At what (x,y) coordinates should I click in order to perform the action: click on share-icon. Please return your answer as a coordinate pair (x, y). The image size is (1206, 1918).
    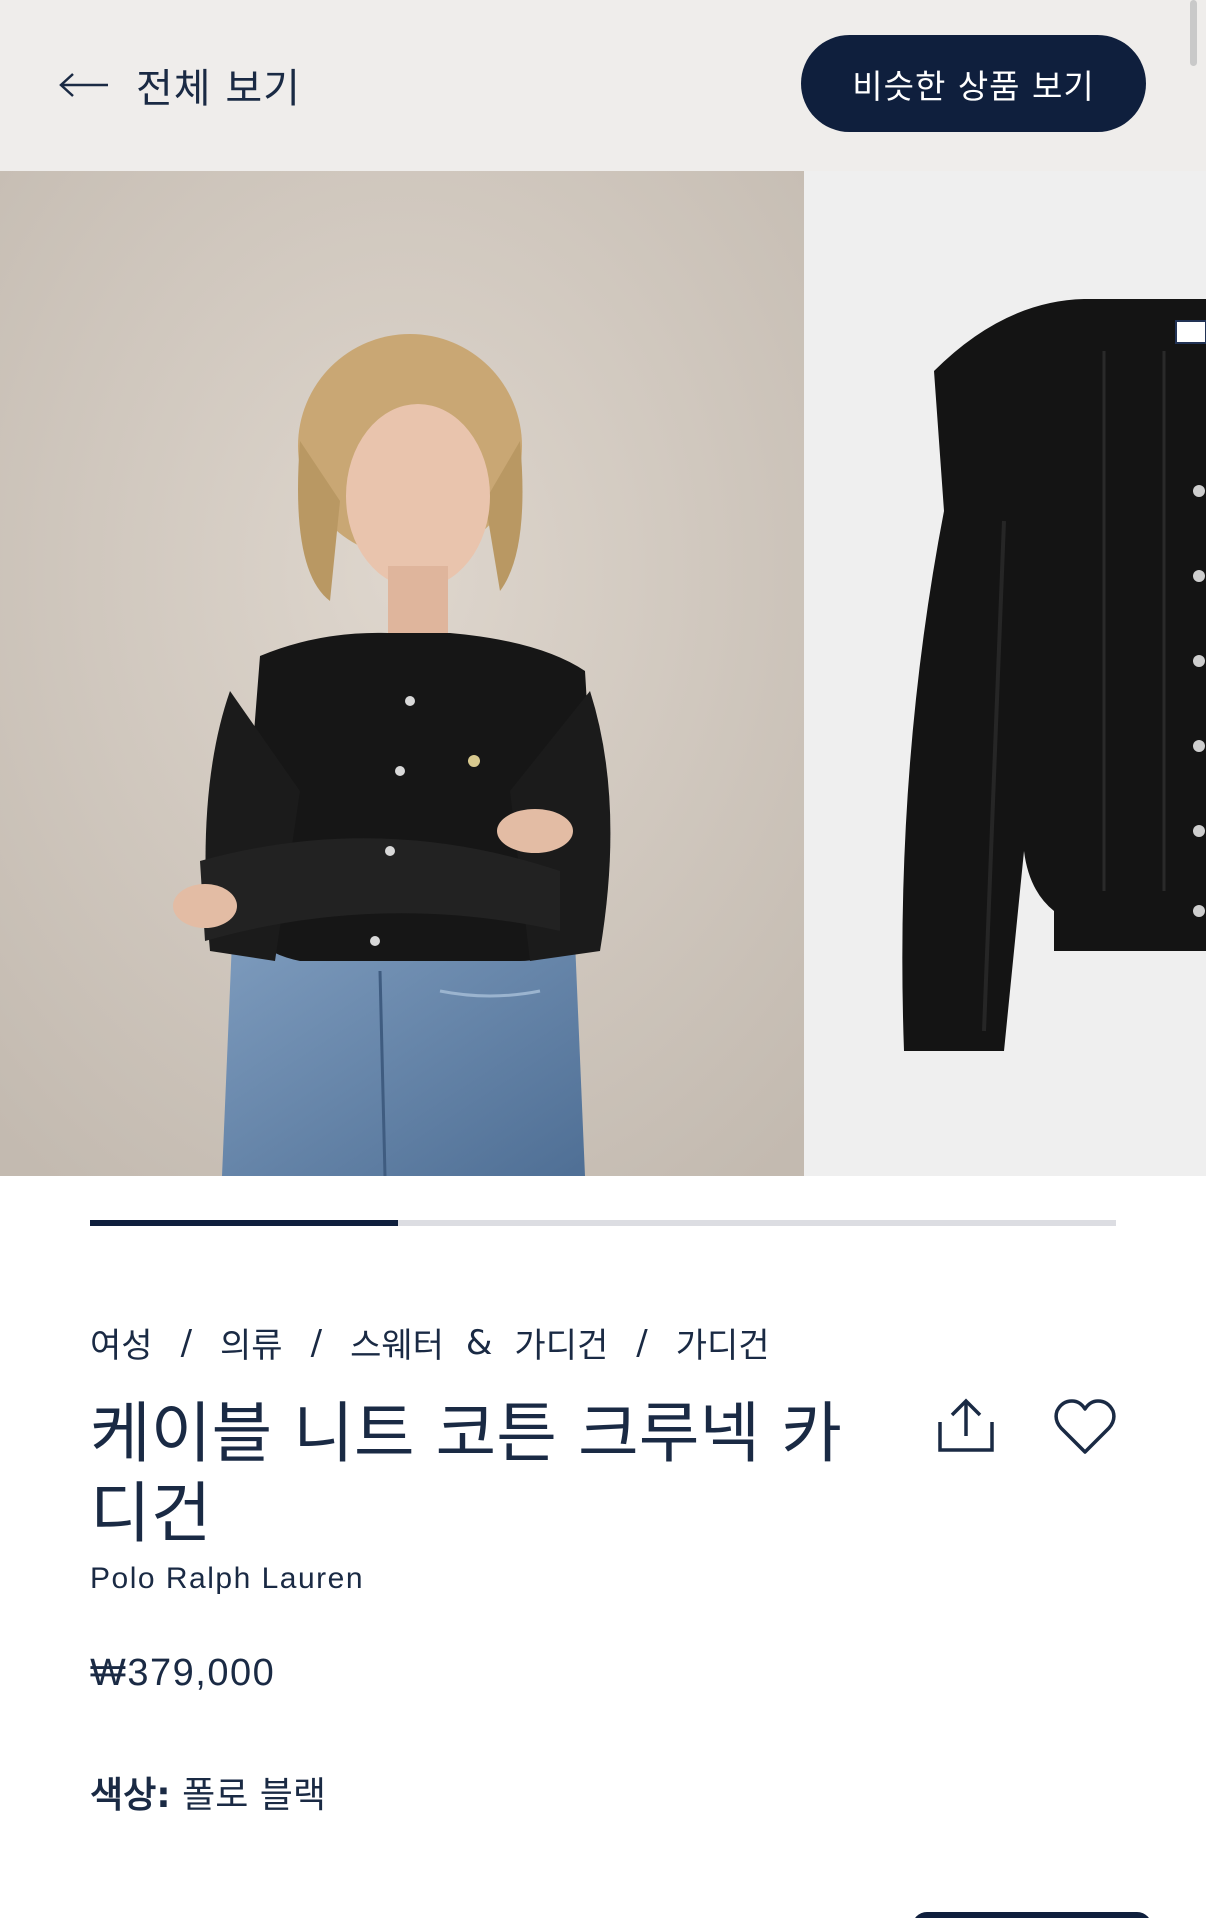
    Looking at the image, I should click on (966, 1428).